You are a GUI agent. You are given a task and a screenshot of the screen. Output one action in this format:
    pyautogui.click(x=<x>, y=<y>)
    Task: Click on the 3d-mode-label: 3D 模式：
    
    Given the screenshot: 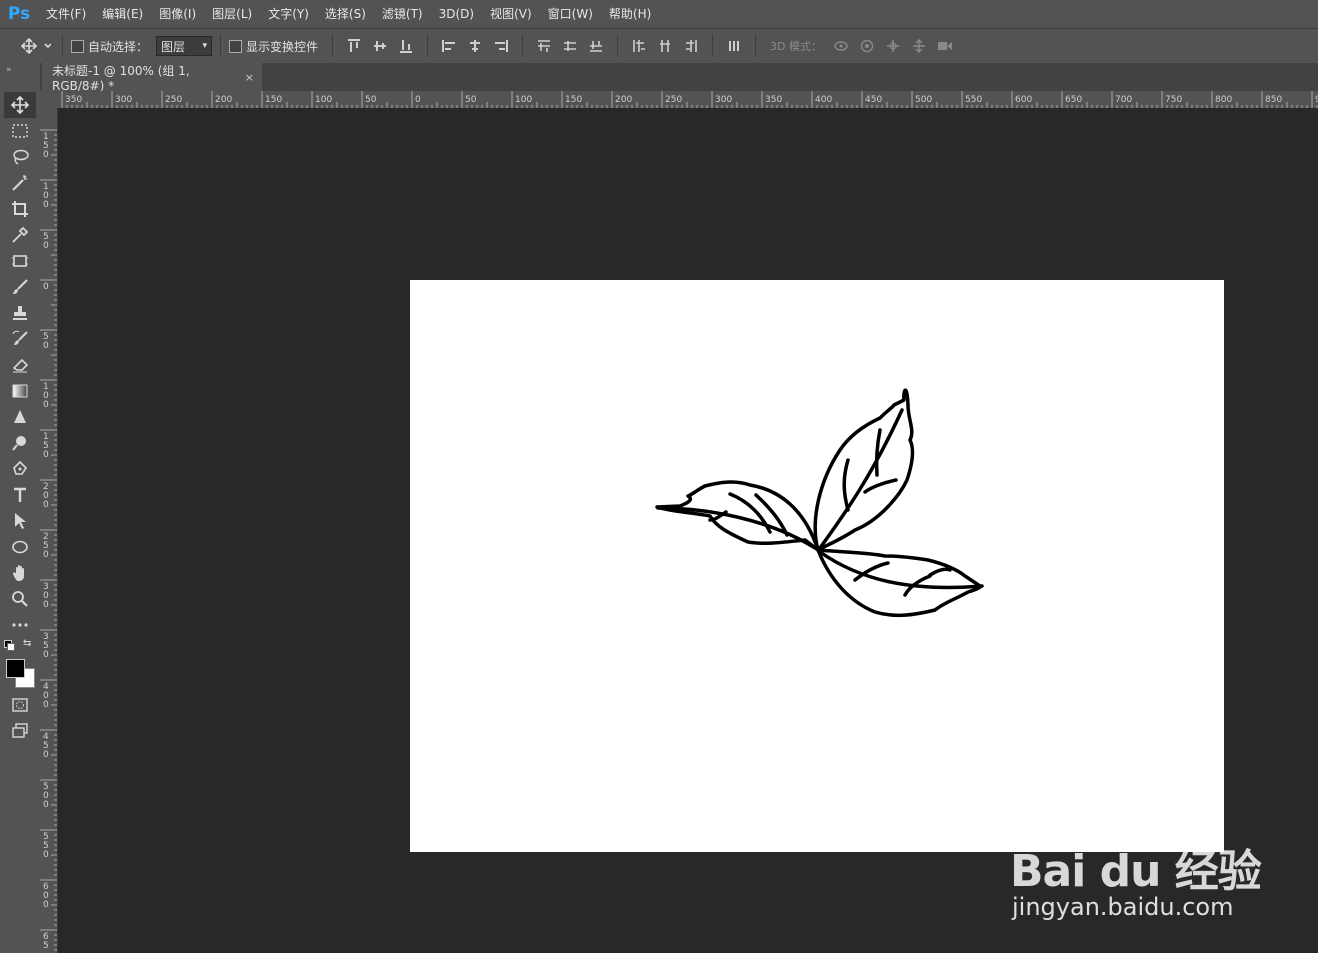 What is the action you would take?
    pyautogui.click(x=796, y=46)
    